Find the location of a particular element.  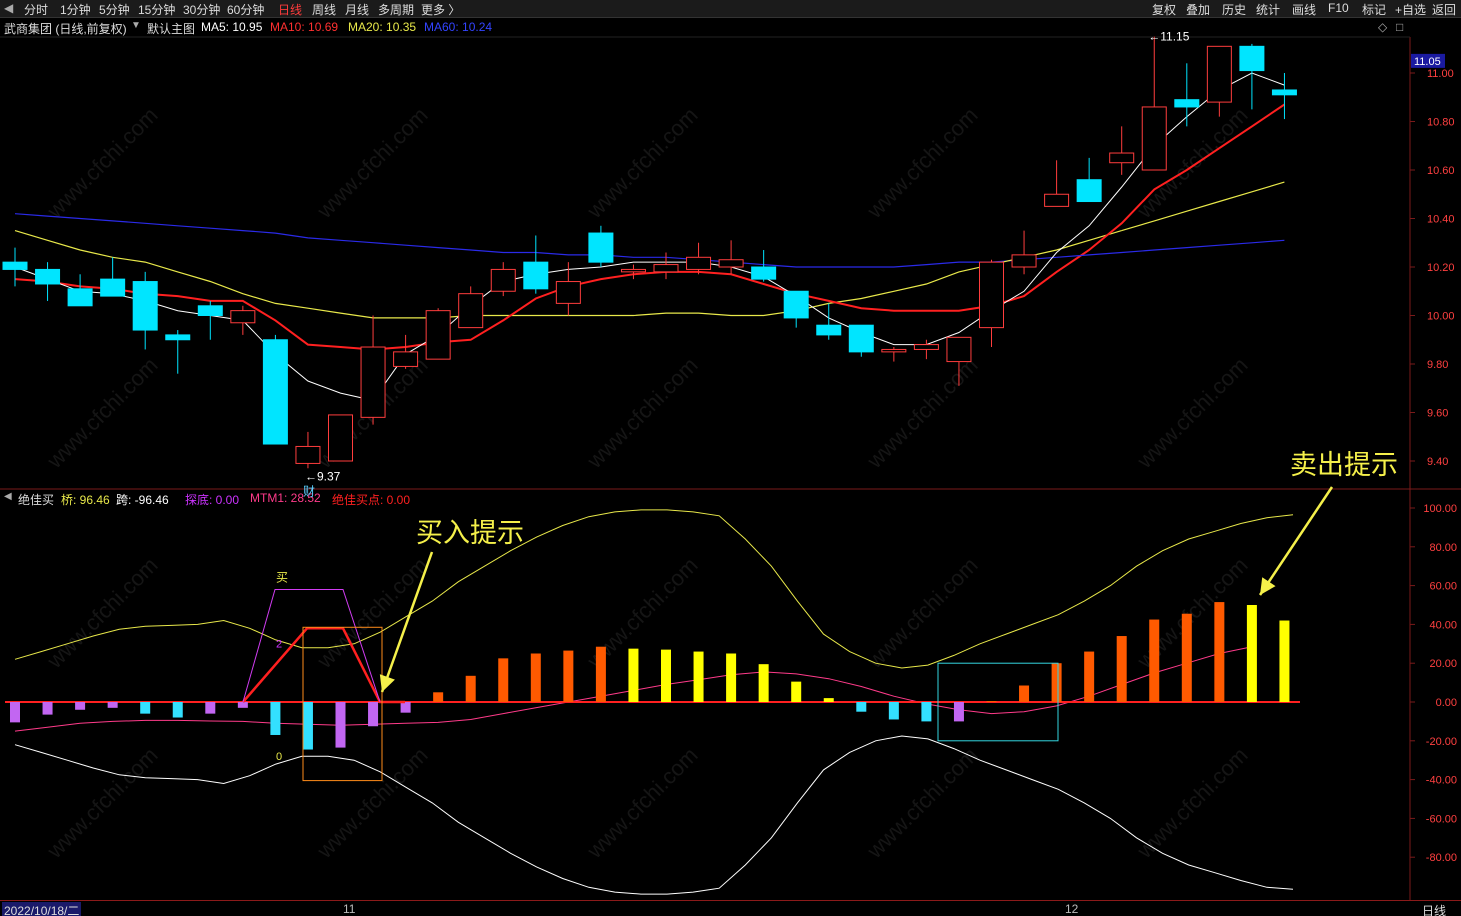

buy-hint-label: 买入提示 is located at coordinates (470, 533).